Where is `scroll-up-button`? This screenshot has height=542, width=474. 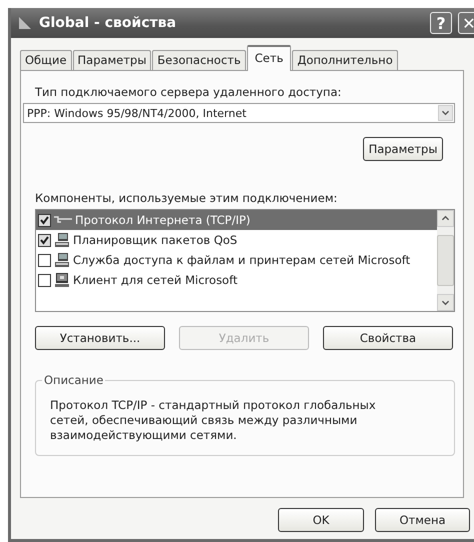 scroll-up-button is located at coordinates (445, 218).